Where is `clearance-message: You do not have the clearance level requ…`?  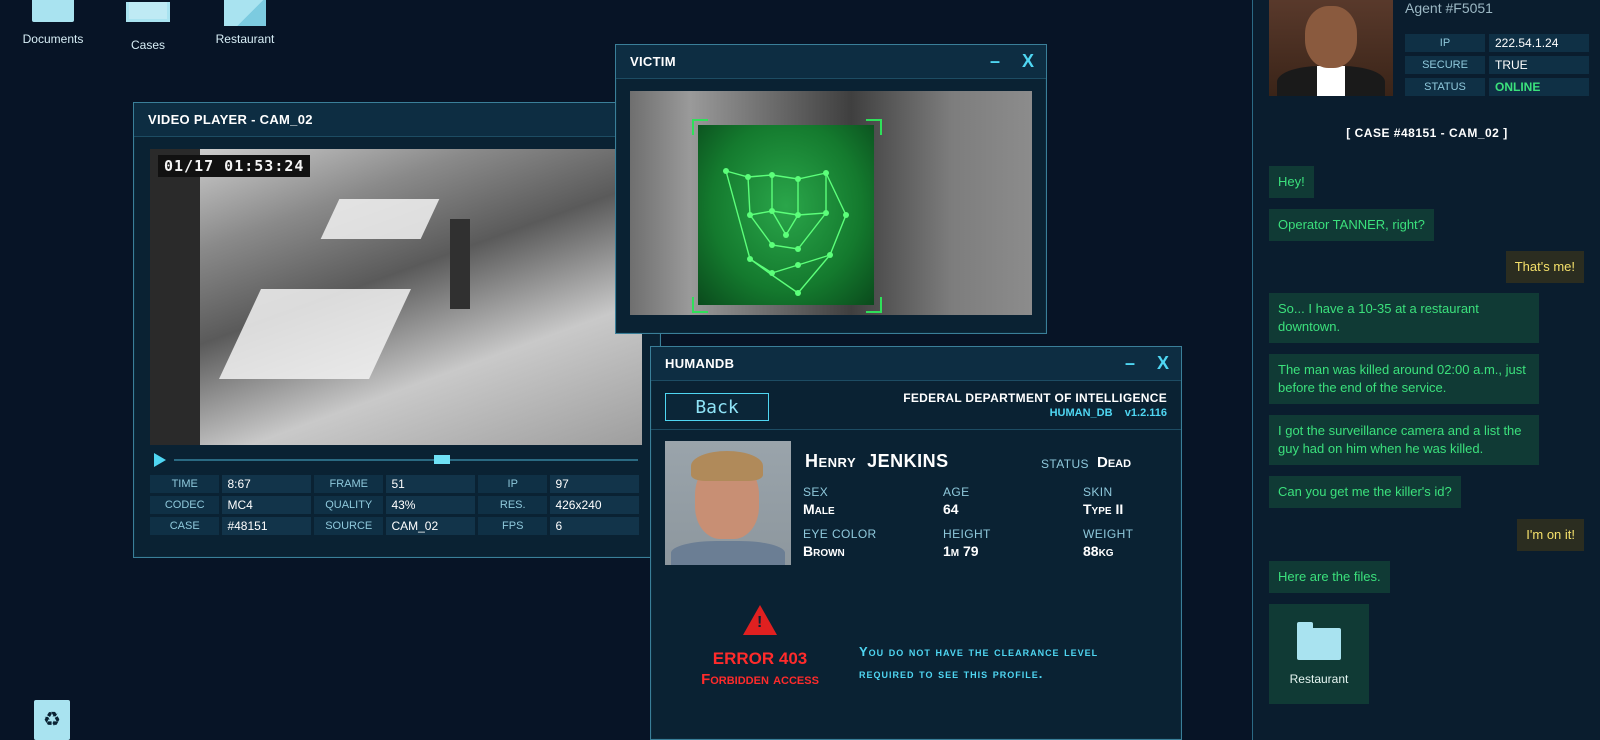
clearance-message: You do not have the clearance level requ… is located at coordinates (1004, 663).